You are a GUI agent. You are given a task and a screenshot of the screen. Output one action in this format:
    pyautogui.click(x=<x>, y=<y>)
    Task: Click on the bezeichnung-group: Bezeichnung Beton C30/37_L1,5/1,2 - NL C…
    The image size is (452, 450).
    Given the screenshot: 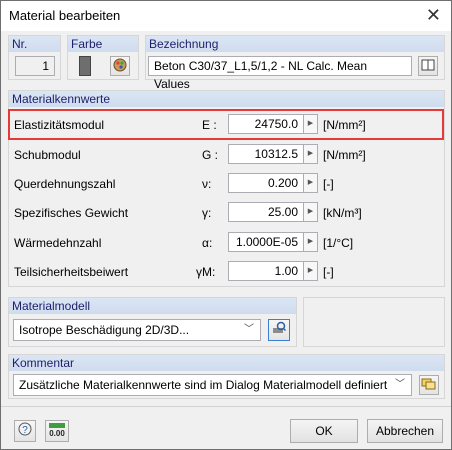 What is the action you would take?
    pyautogui.click(x=295, y=63)
    